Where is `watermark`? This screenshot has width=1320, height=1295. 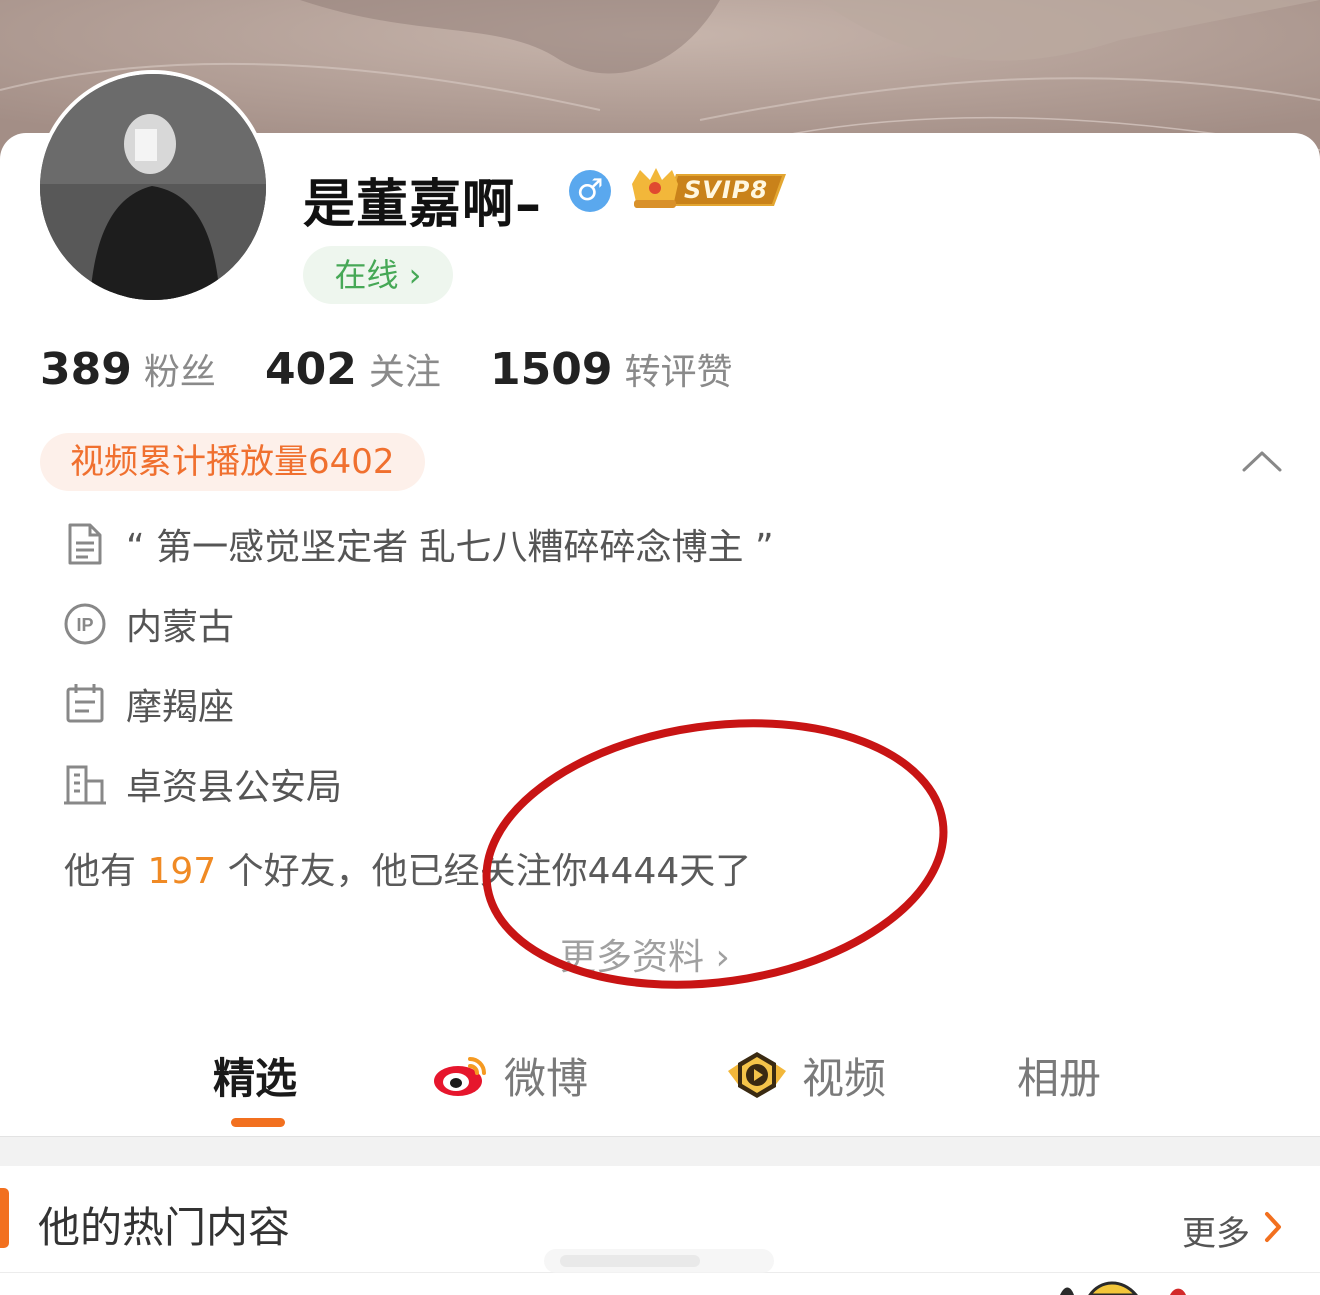
watermark is located at coordinates (659, 1261).